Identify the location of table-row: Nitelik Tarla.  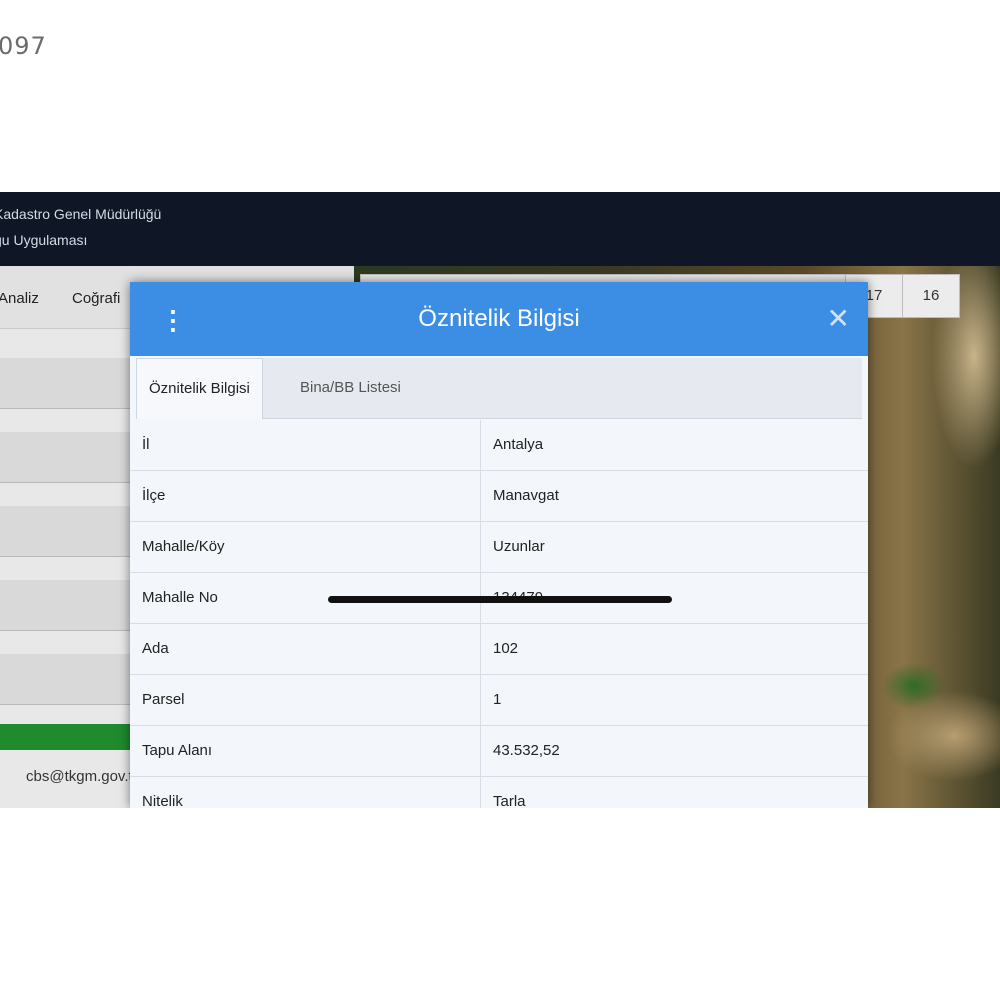
(499, 792).